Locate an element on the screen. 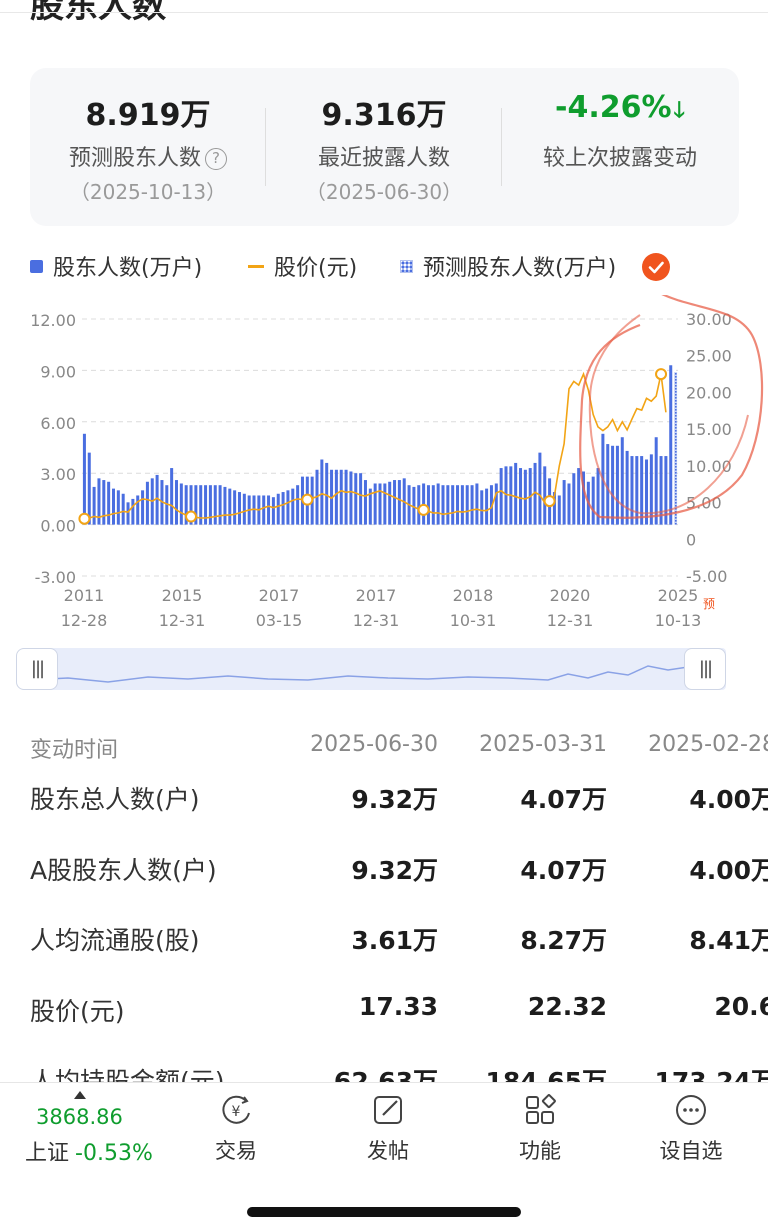  legend-forecast: 预测股东人数(万户) is located at coordinates (508, 266).